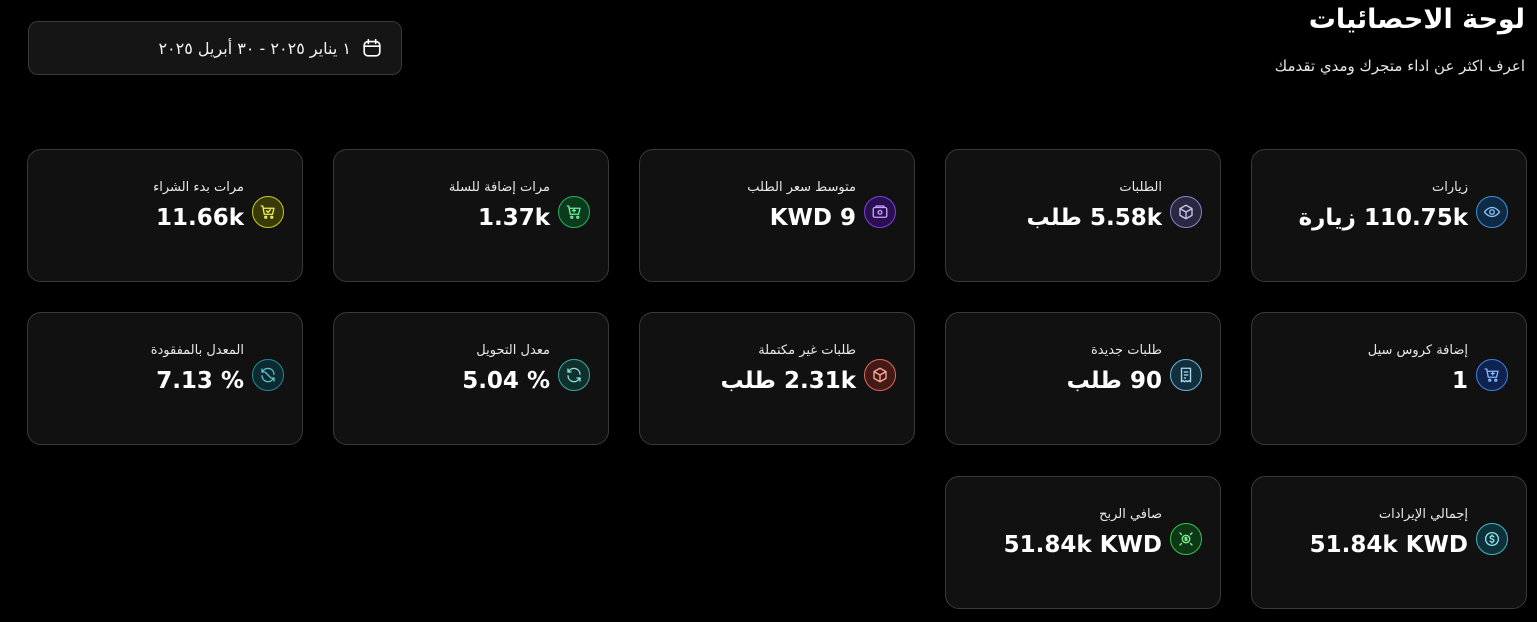 The width and height of the screenshot is (1537, 622). I want to click on box-alert-icon, so click(880, 375).